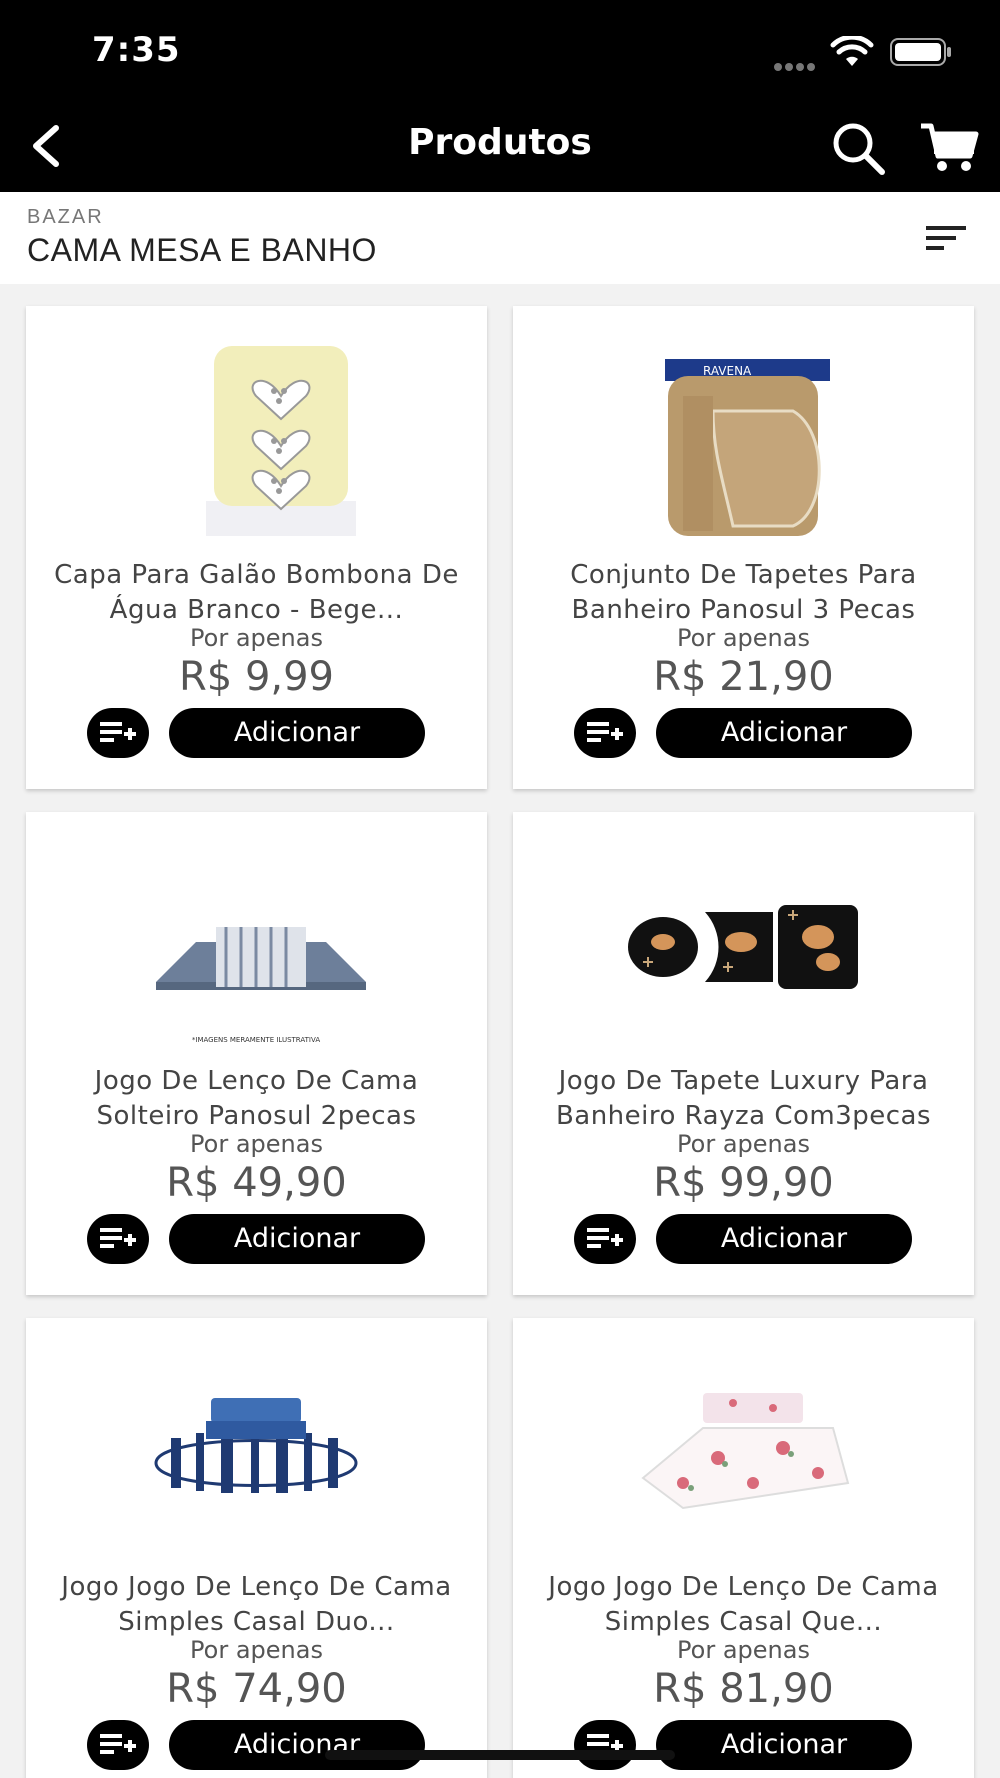  I want to click on product-price: R$ 99,90, so click(743, 1183).